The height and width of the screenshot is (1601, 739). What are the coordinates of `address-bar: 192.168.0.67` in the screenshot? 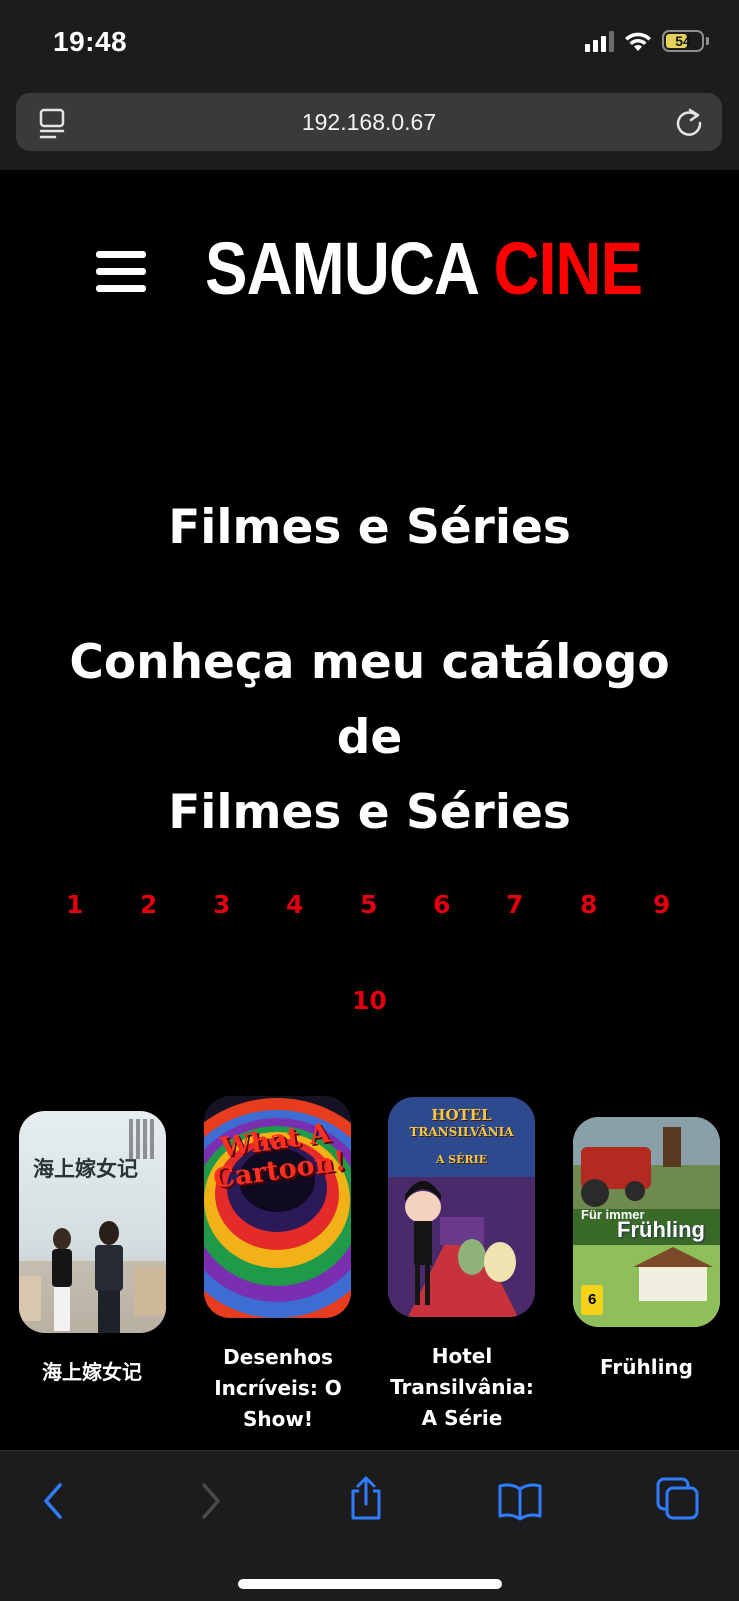 It's located at (369, 122).